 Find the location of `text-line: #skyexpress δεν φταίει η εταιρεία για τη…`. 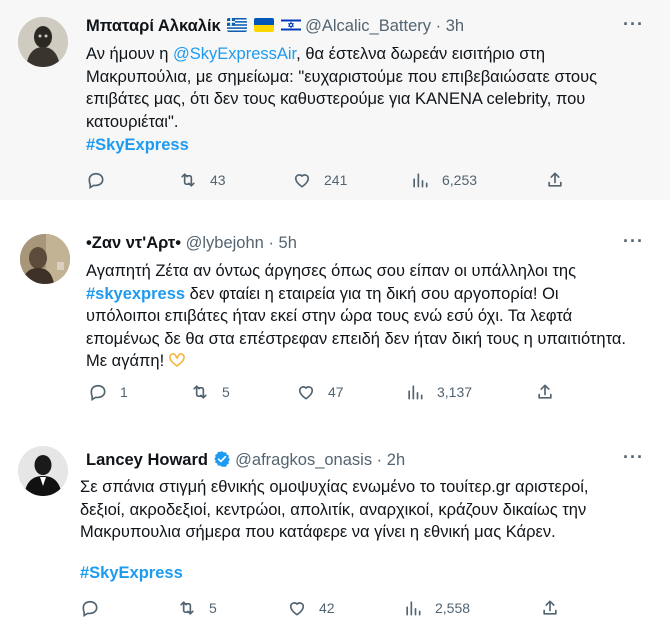

text-line: #skyexpress δεν φταίει η εταιρεία για τη… is located at coordinates (322, 293).